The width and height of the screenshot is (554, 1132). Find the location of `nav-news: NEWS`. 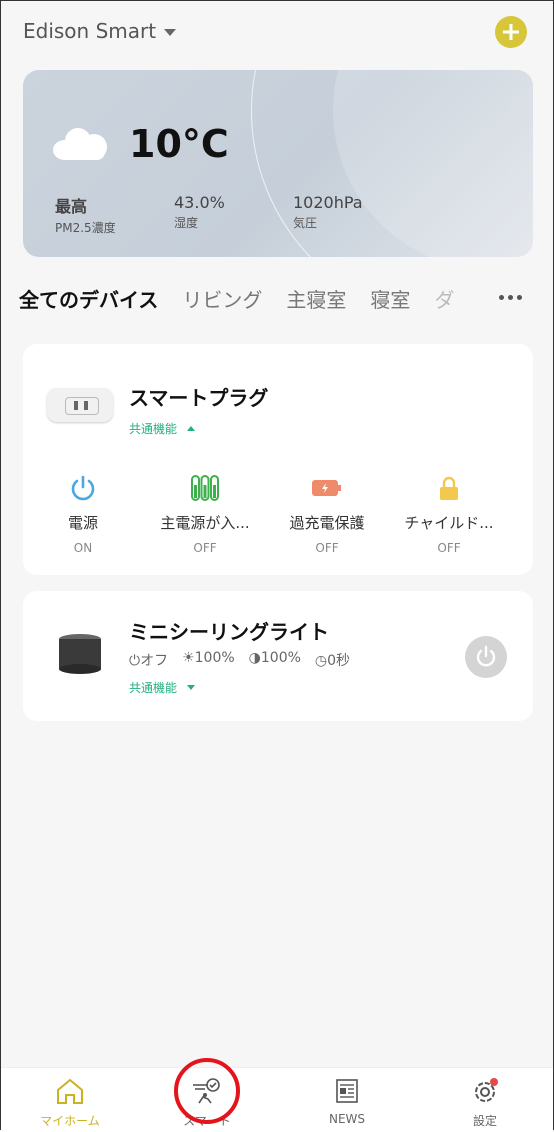

nav-news: NEWS is located at coordinates (347, 1101).